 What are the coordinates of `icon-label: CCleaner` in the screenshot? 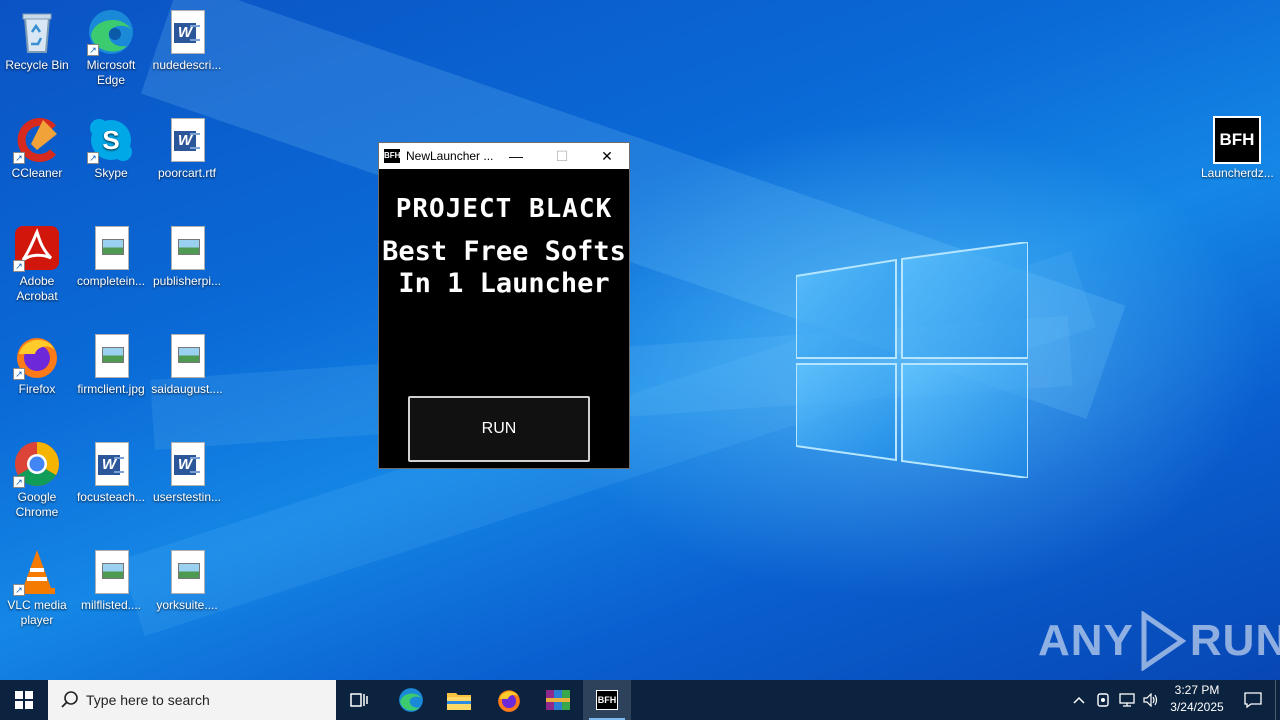 It's located at (37, 173).